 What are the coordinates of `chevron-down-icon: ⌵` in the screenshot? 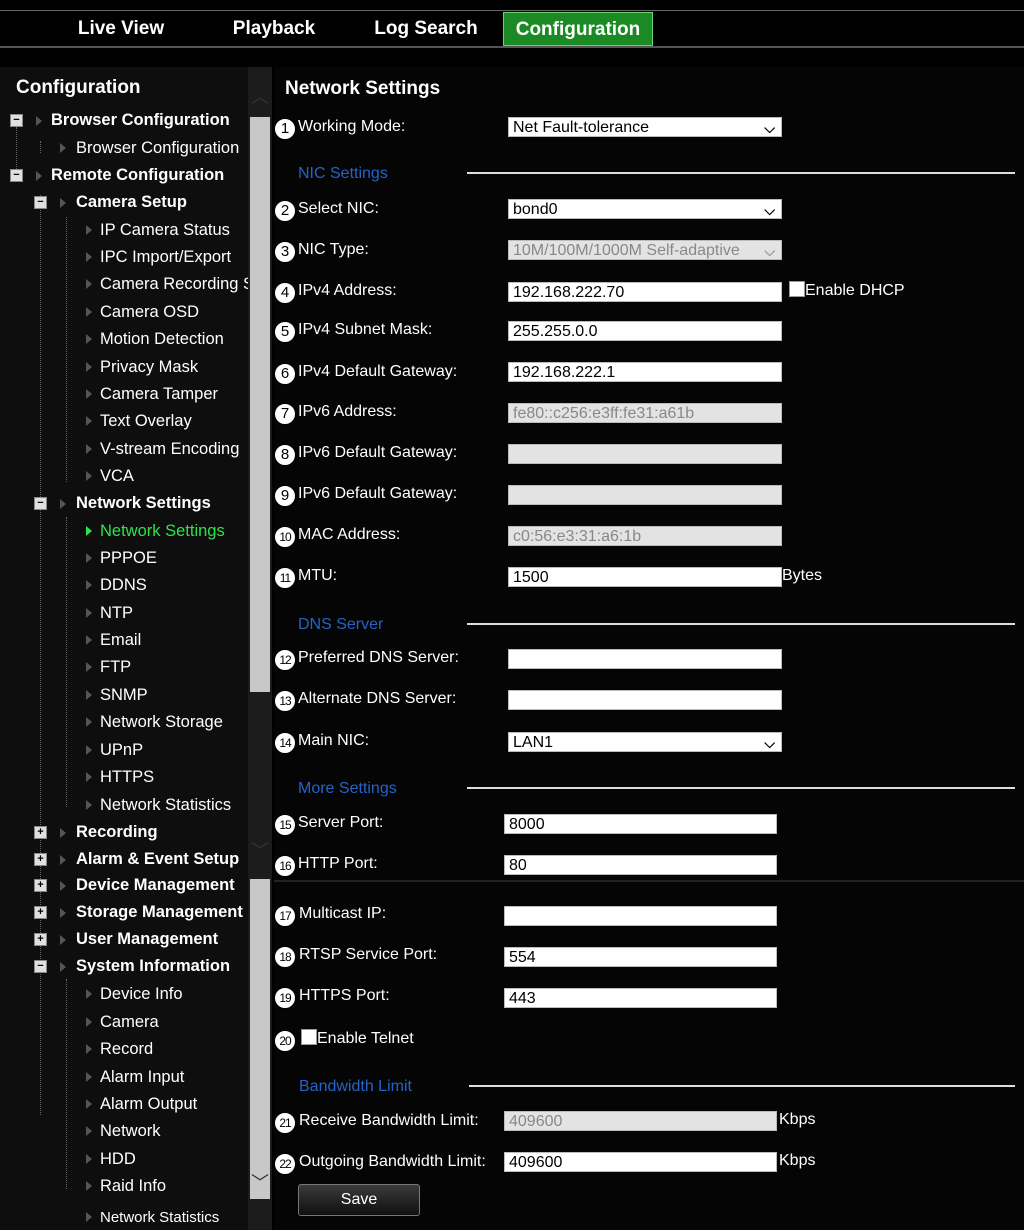 It's located at (769, 128).